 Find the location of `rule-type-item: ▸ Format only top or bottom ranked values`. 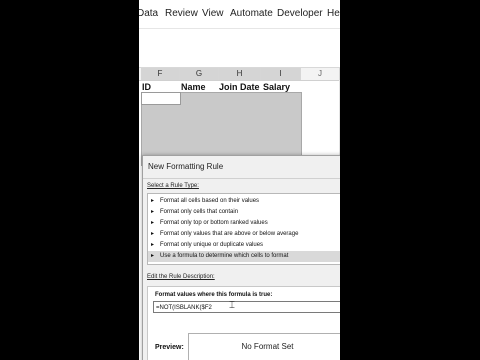

rule-type-item: ▸ Format only top or bottom ranked values is located at coordinates (244, 223).